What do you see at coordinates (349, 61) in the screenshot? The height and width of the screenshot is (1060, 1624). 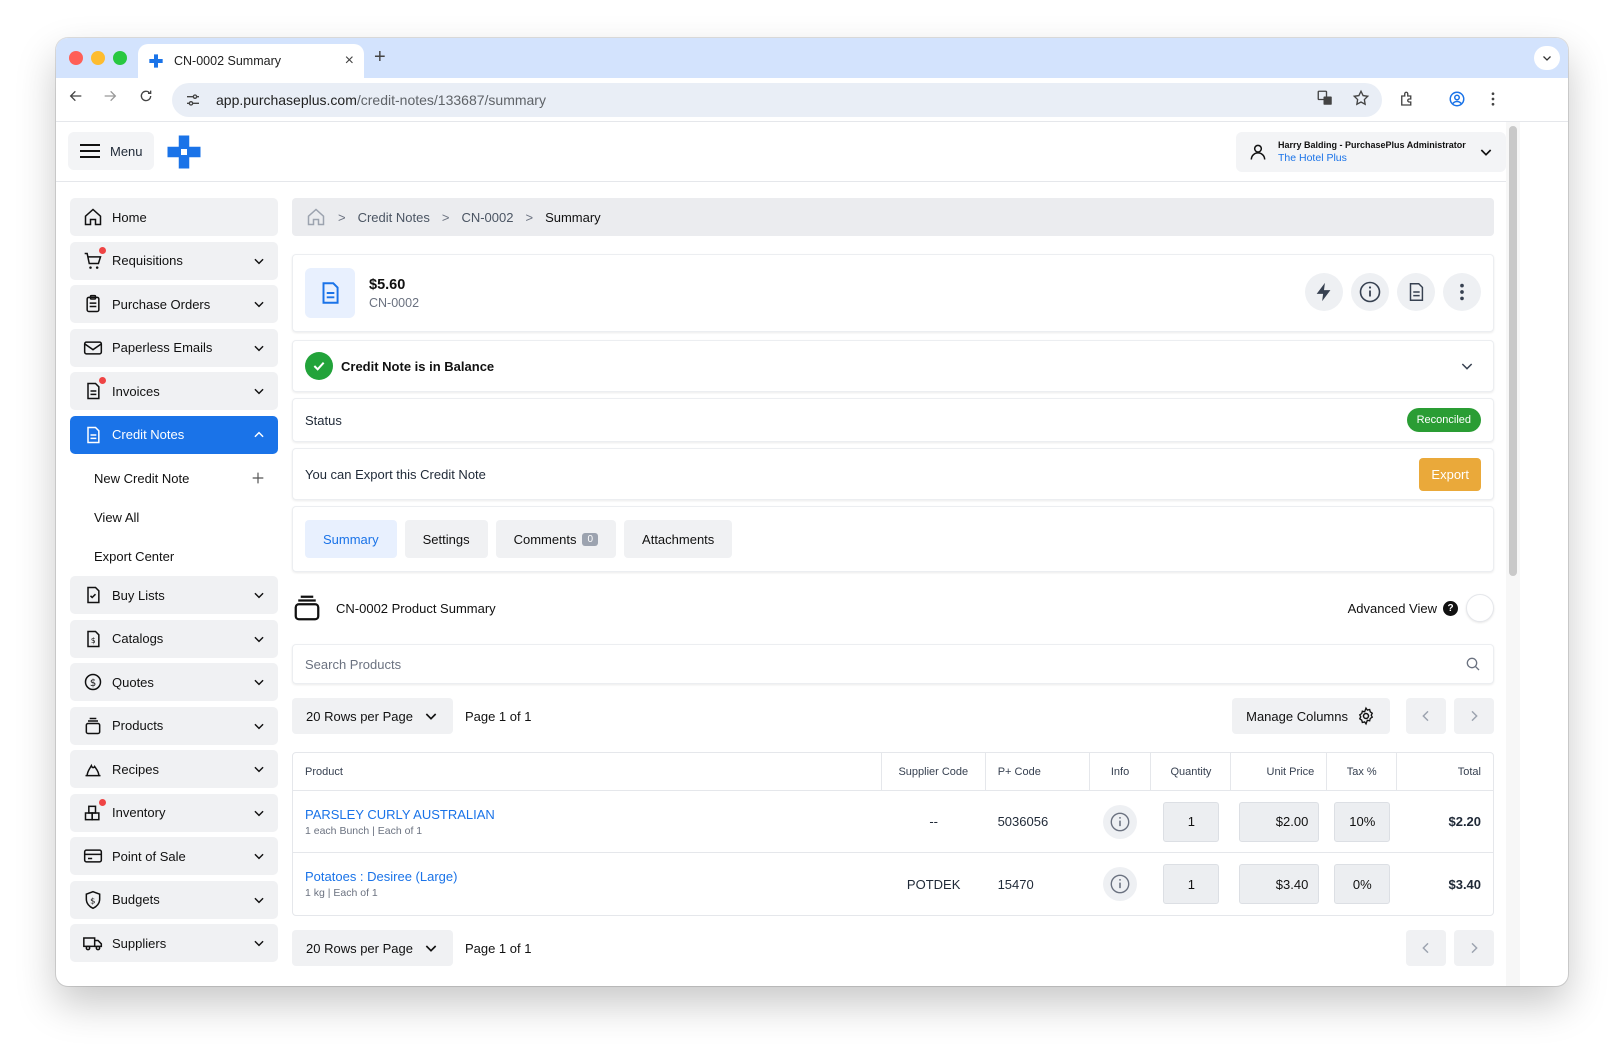 I see `close-tab-icon: ×` at bounding box center [349, 61].